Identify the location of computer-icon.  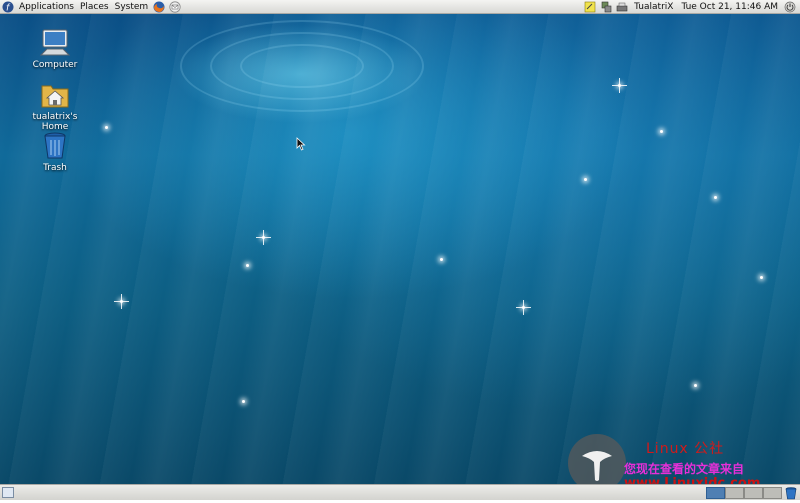
(55, 43).